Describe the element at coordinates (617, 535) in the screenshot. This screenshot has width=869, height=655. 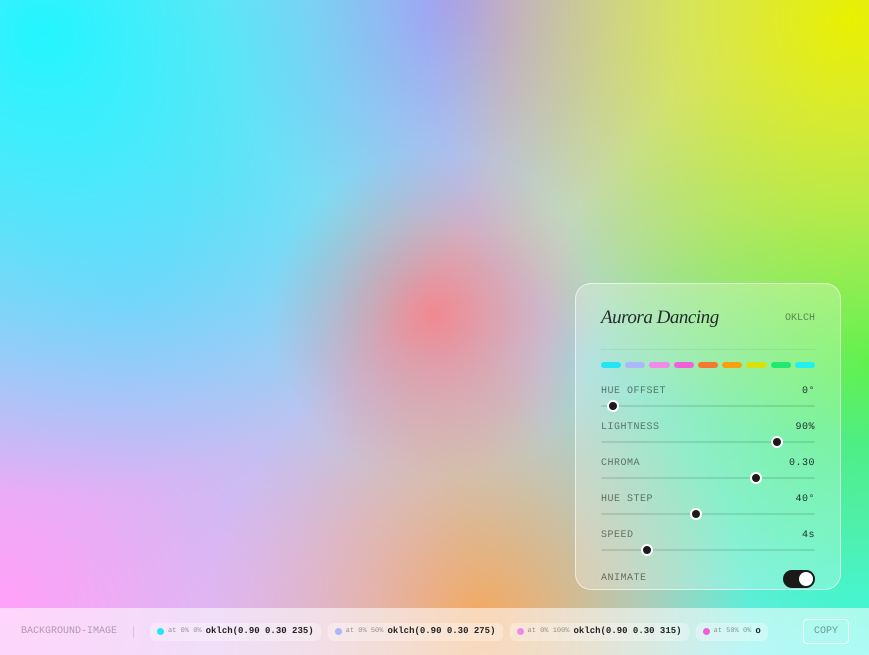
I see `control-label: SPEED` at that location.